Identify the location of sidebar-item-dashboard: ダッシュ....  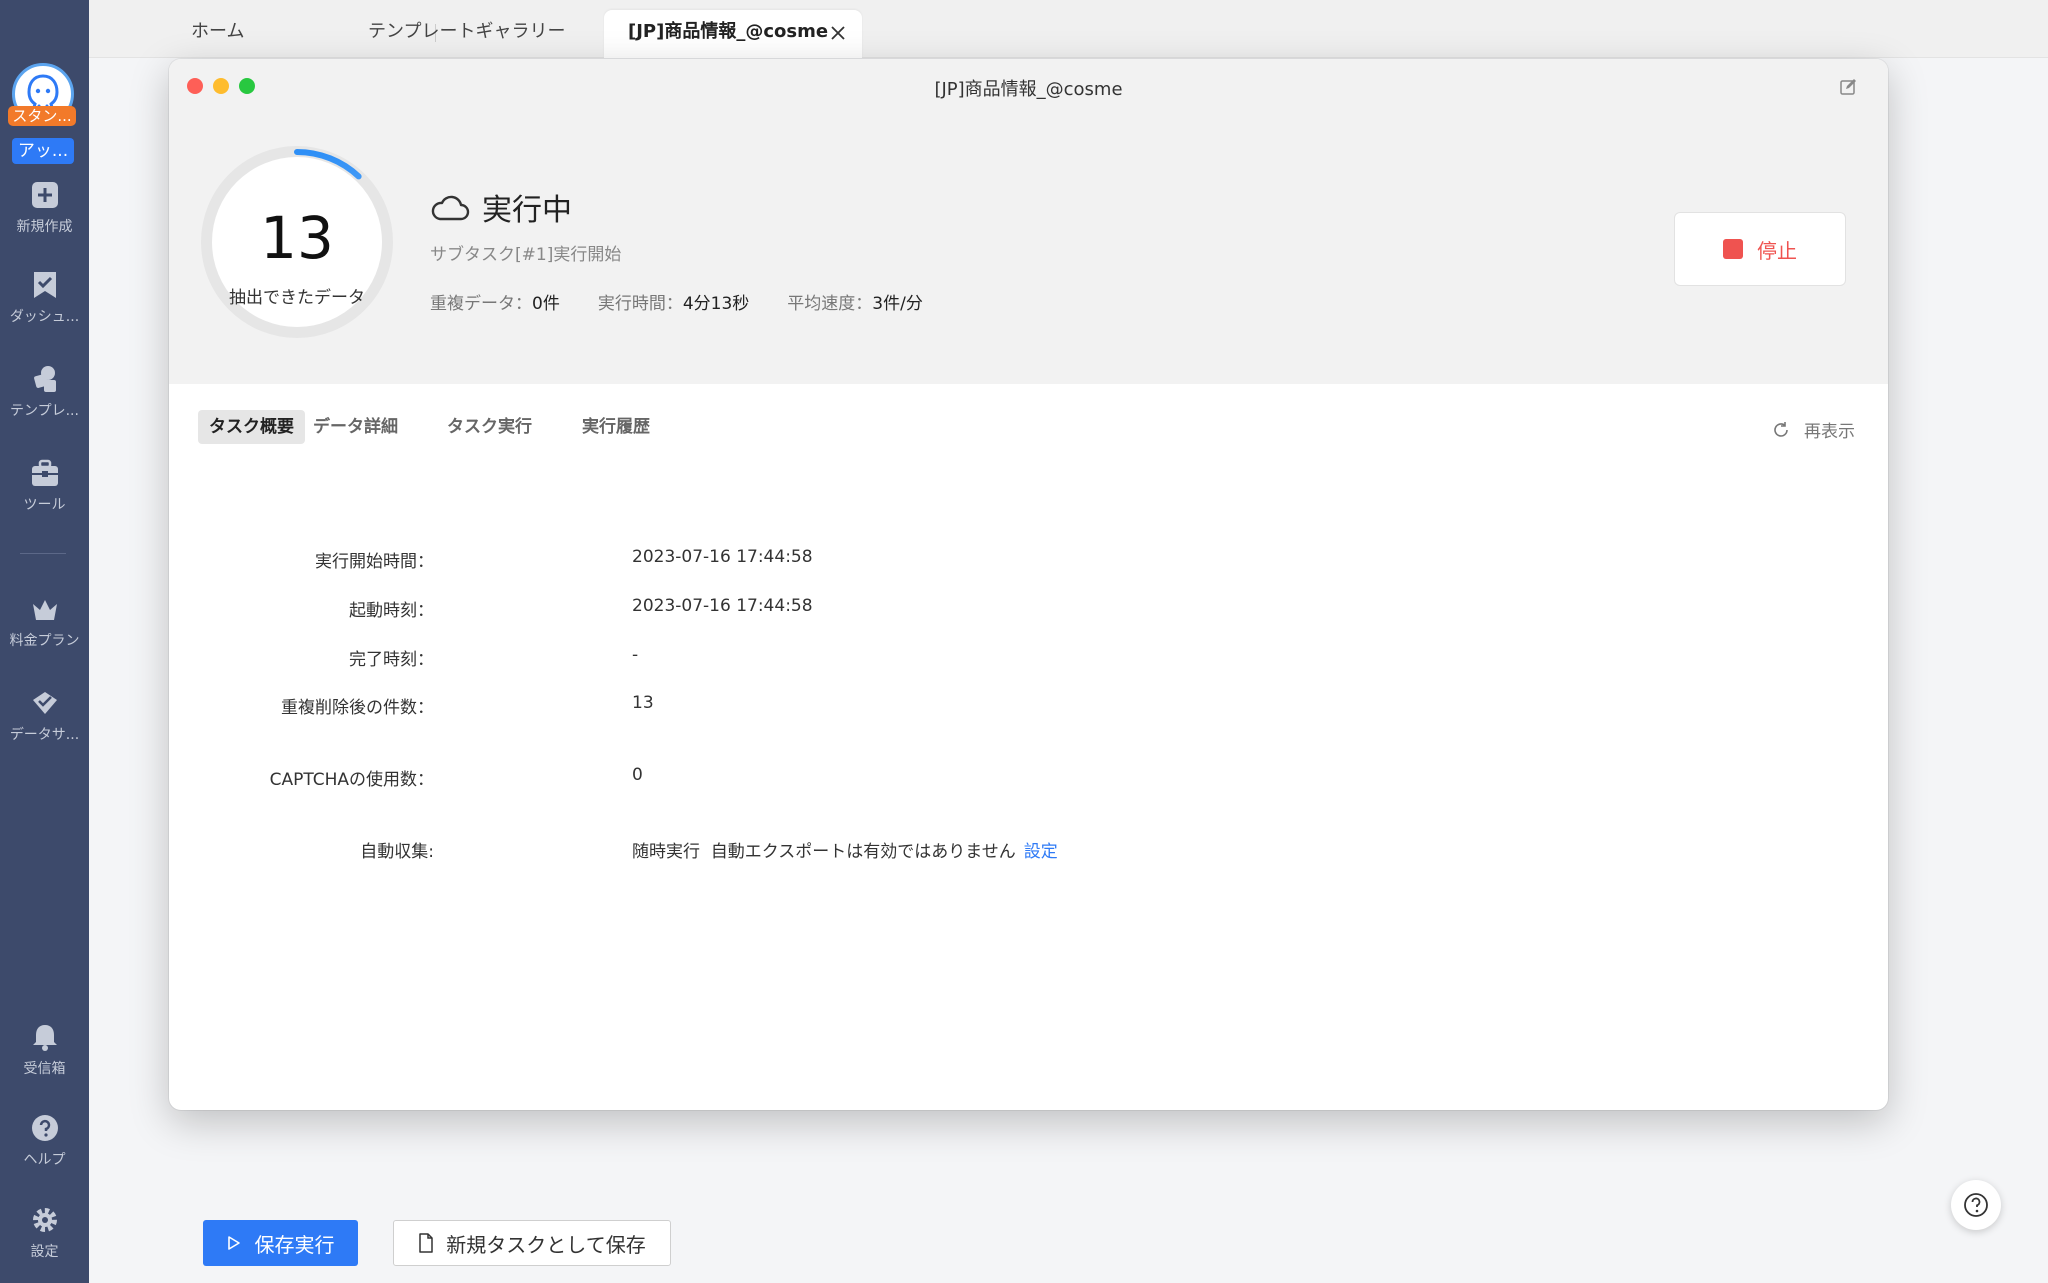
(44, 298).